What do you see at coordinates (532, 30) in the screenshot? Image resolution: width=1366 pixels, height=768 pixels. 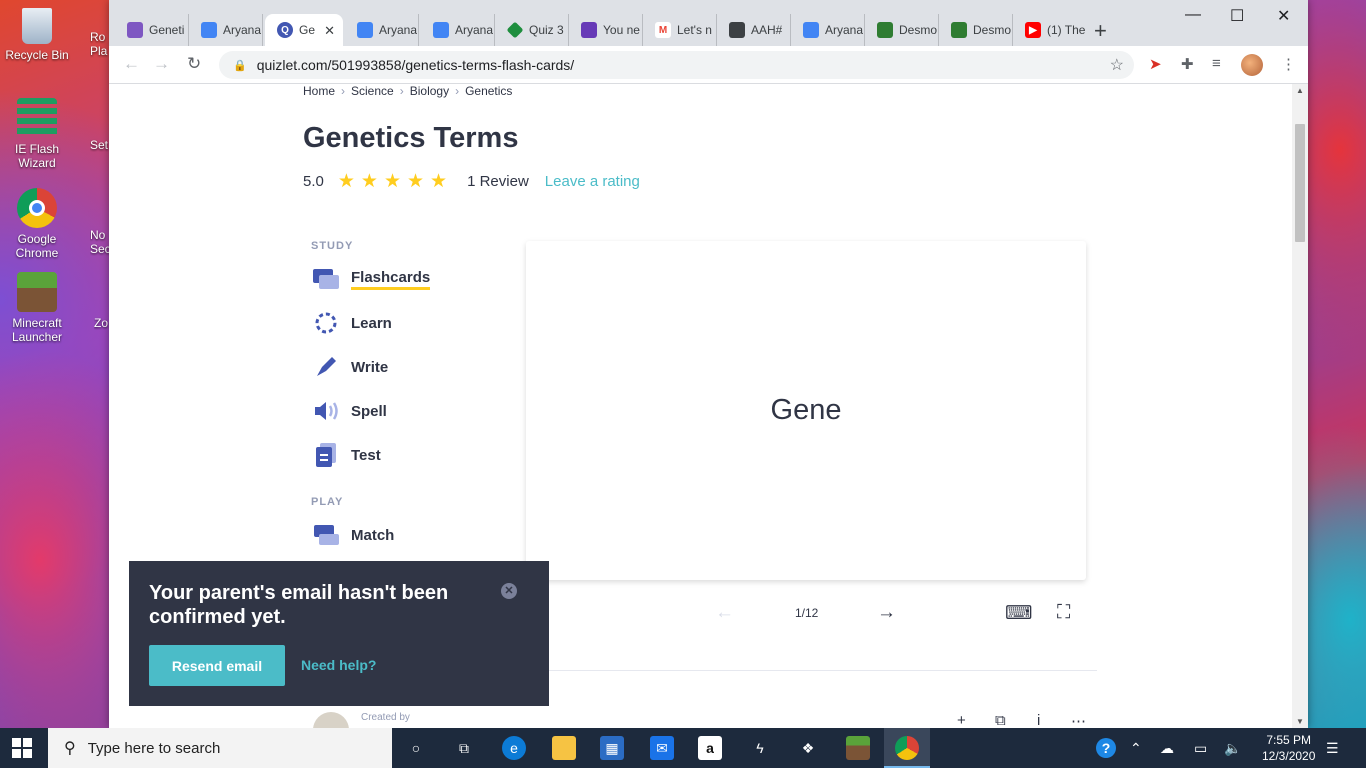 I see `tab: Quiz 3` at bounding box center [532, 30].